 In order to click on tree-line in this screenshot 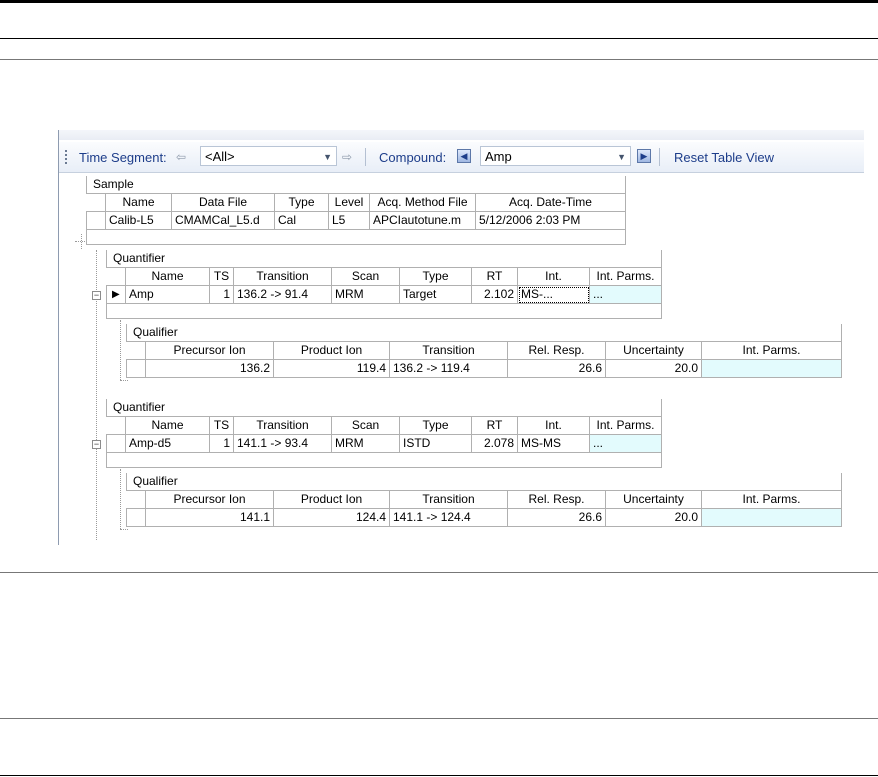, I will do `click(124, 530)`.